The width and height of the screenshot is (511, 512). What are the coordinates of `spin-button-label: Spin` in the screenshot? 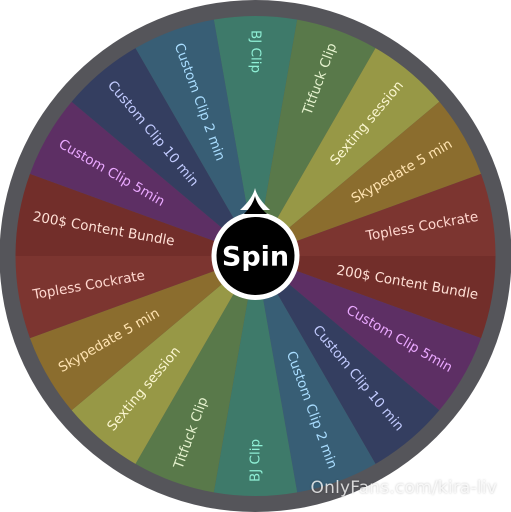 It's located at (255, 257).